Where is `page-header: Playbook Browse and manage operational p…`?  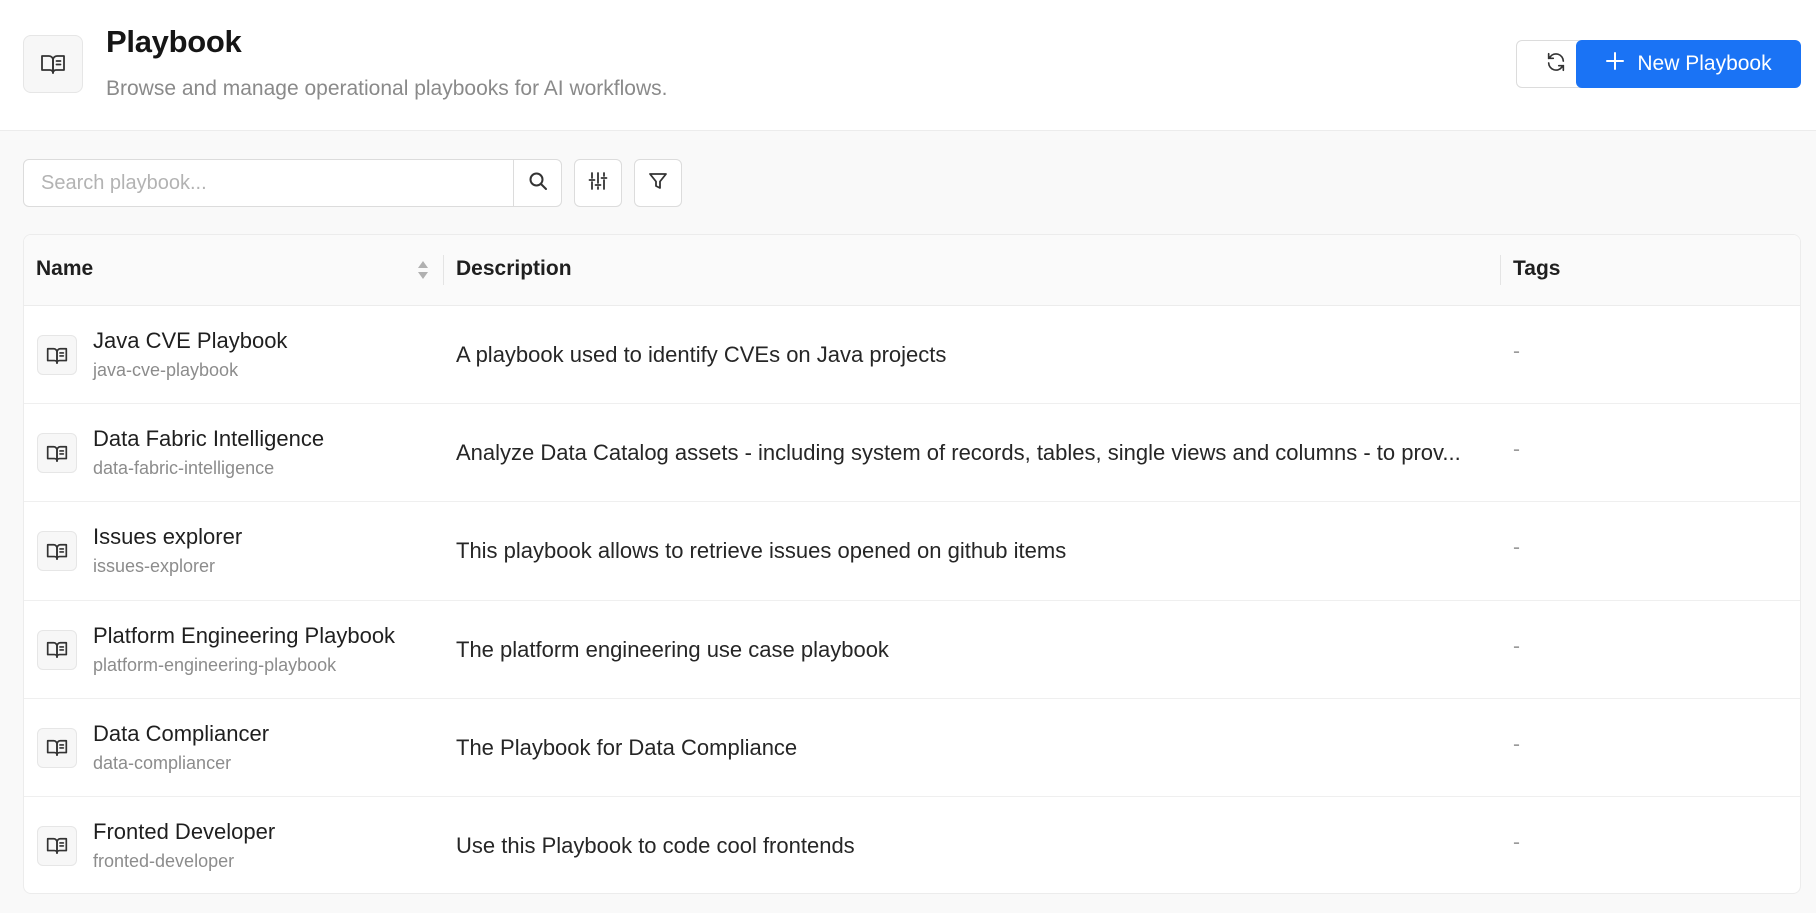
page-header: Playbook Browse and manage operational p… is located at coordinates (908, 65).